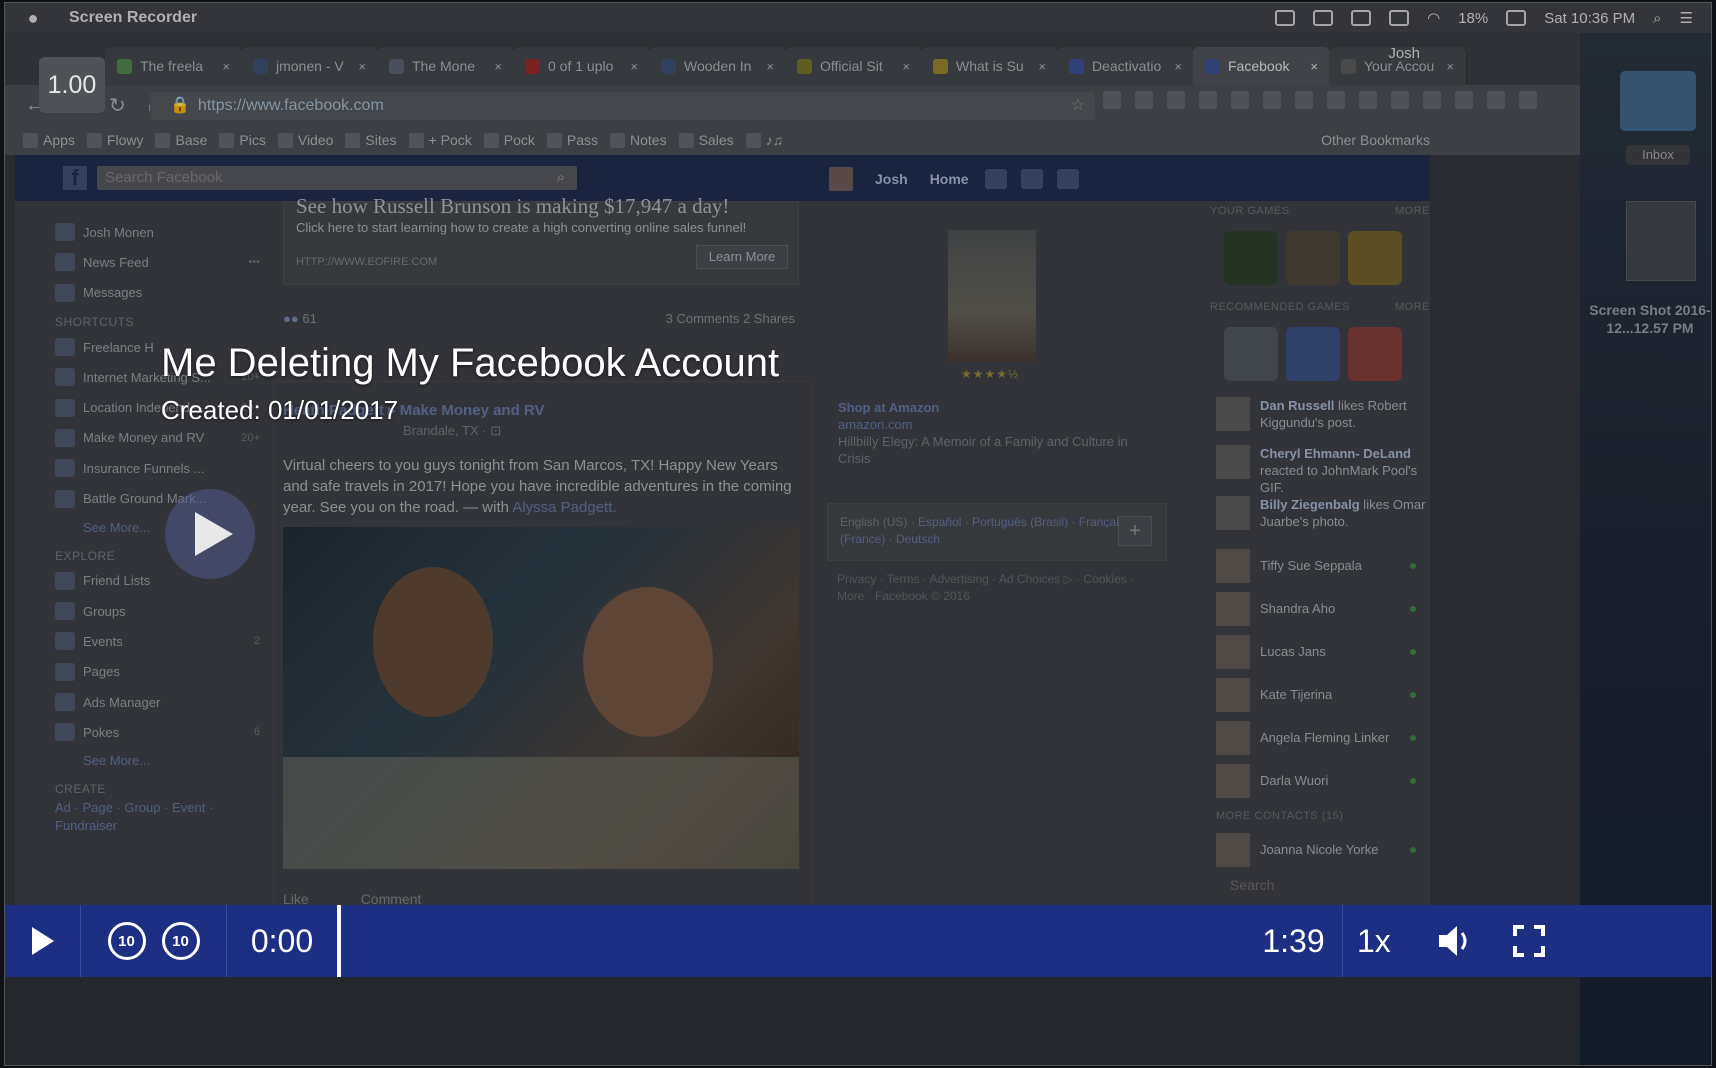 This screenshot has height=1068, width=1716. I want to click on current-time: 0:00, so click(282, 940).